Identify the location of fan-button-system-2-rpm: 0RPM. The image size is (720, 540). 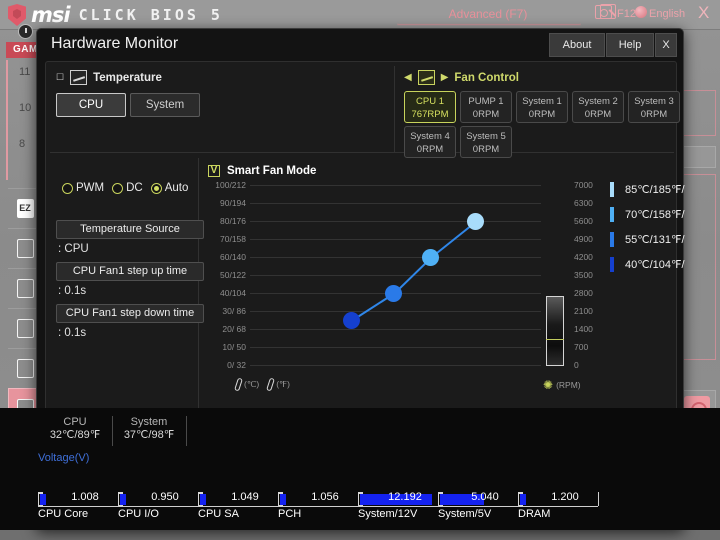
(598, 114).